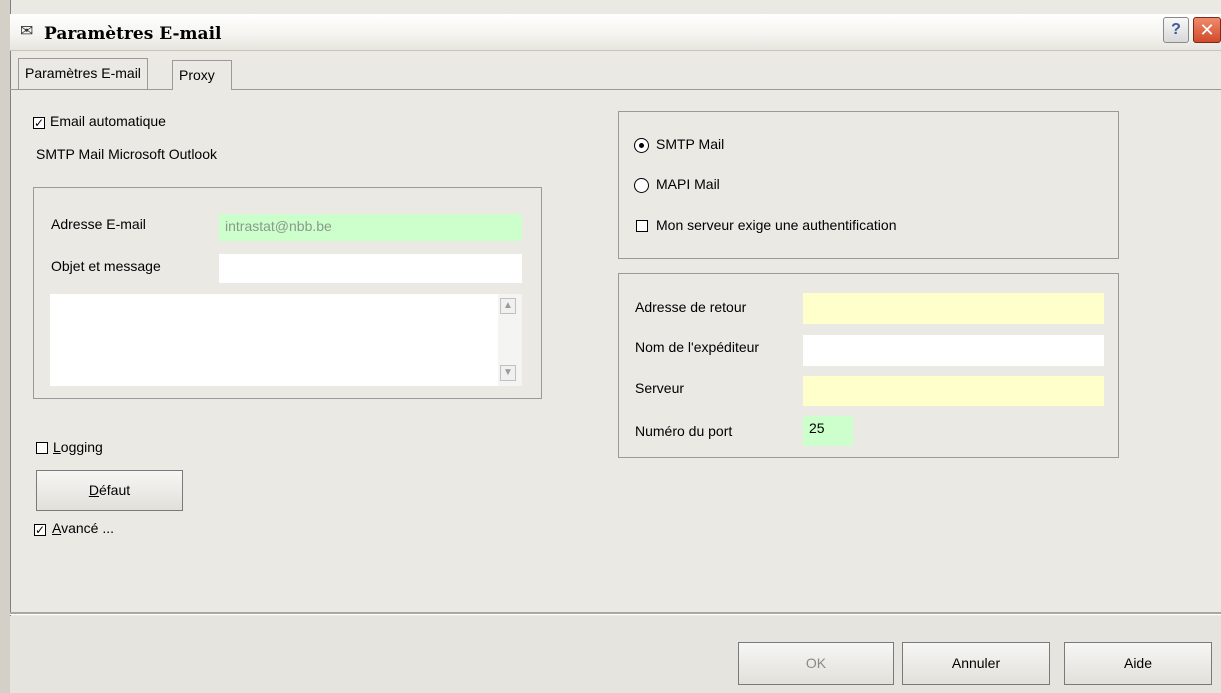 Image resolution: width=1221 pixels, height=693 pixels. What do you see at coordinates (953, 308) in the screenshot?
I see `return-address-field` at bounding box center [953, 308].